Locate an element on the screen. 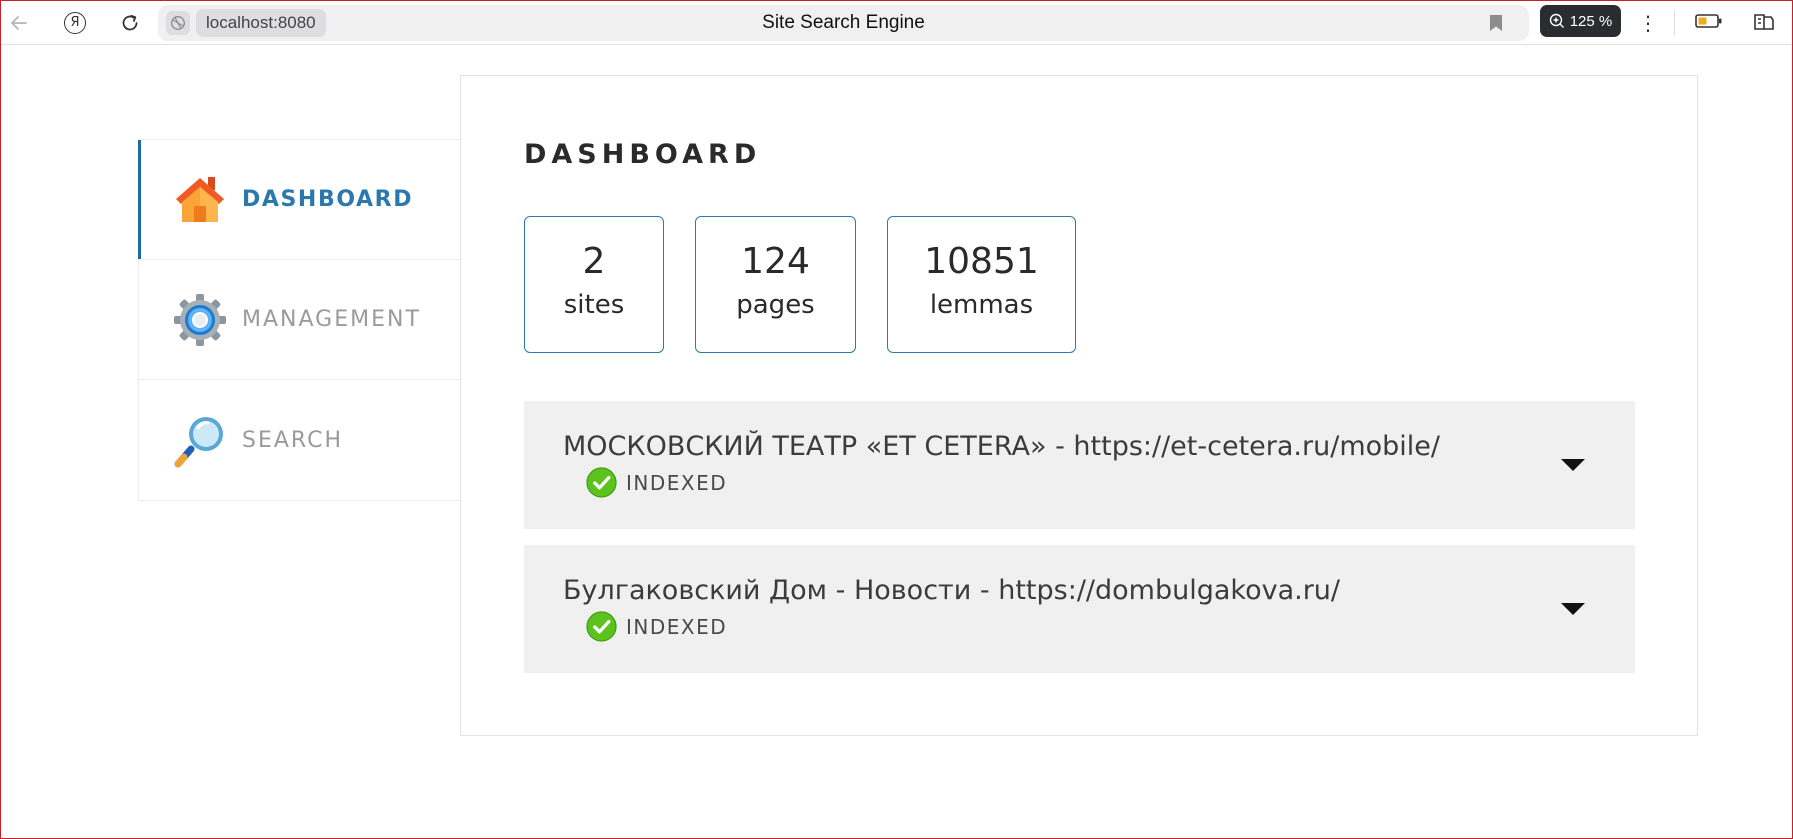 Image resolution: width=1793 pixels, height=839 pixels. back-arrow-icon is located at coordinates (19, 23).